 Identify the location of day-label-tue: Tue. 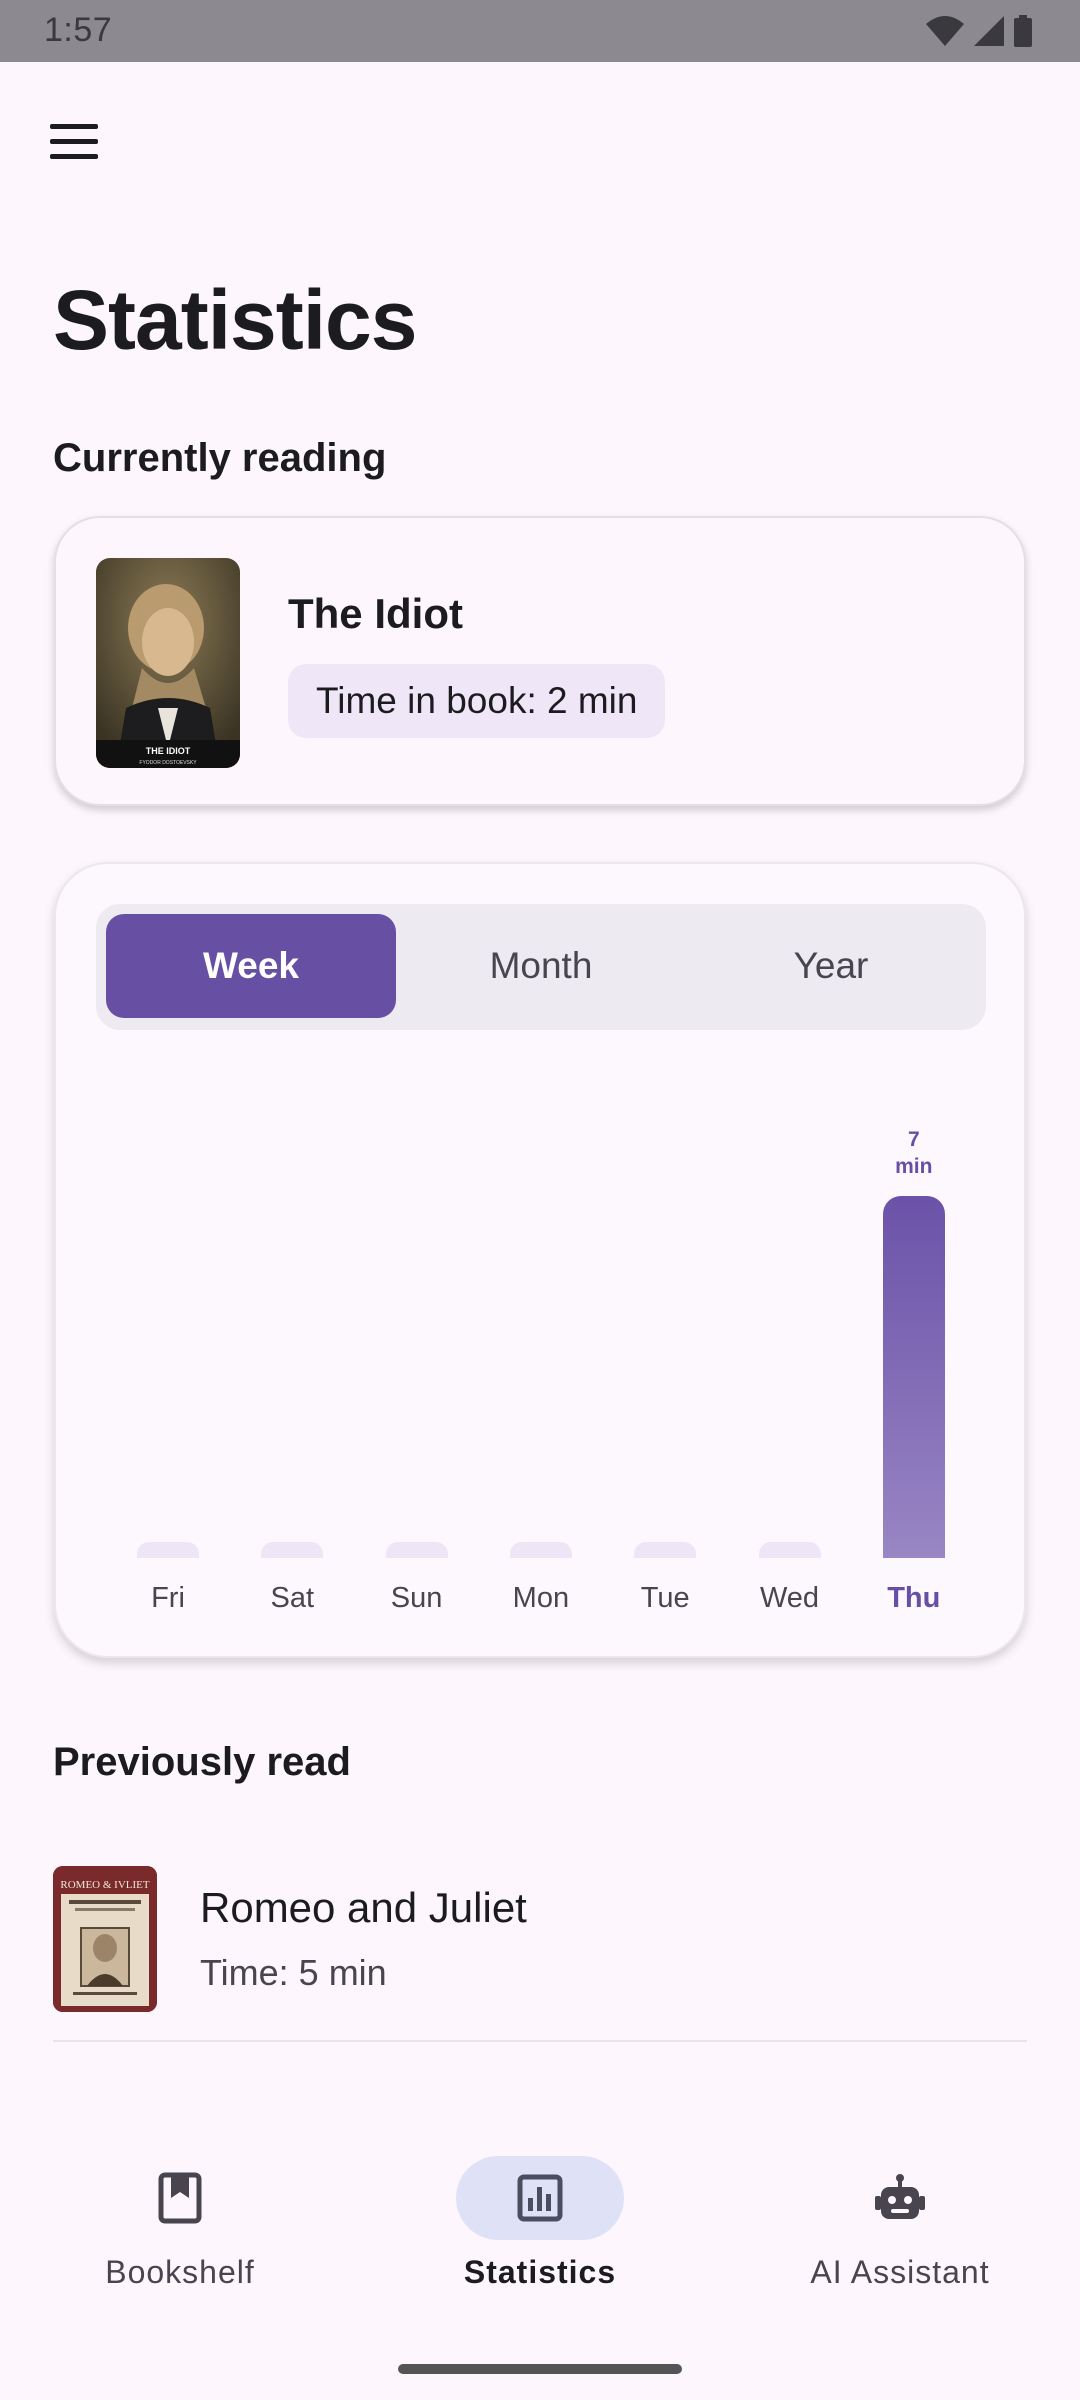
(665, 1598).